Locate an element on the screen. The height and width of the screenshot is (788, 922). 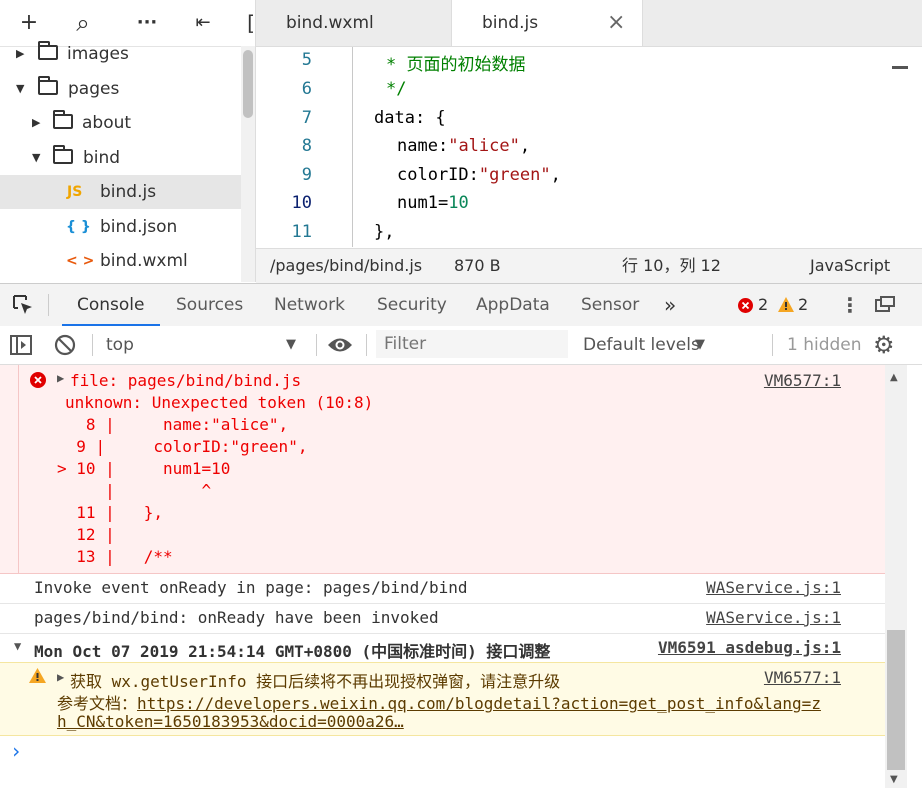
json-file-icon: { } is located at coordinates (78, 227).